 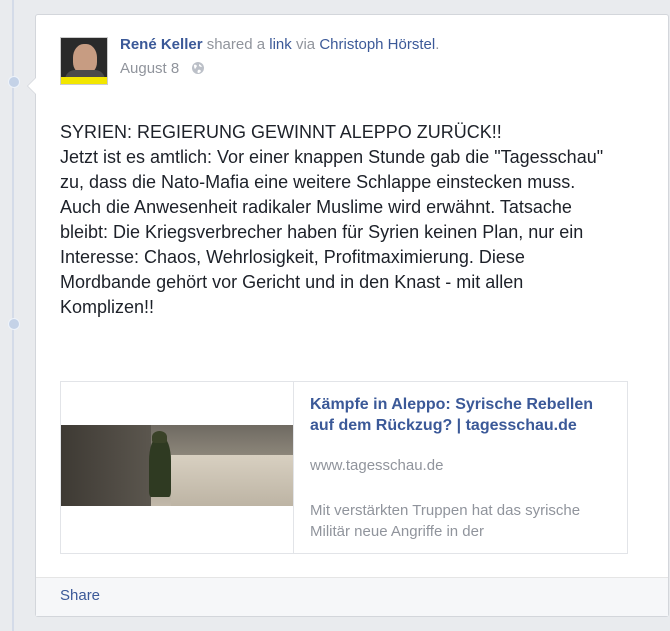 I want to click on share-button: Share, so click(x=80, y=595).